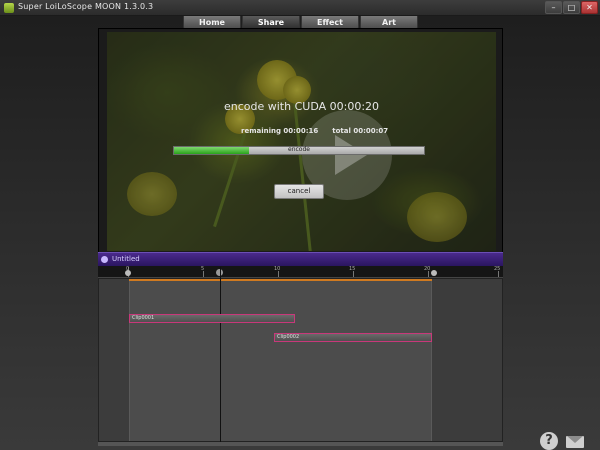  I want to click on close-button: ✕, so click(589, 7).